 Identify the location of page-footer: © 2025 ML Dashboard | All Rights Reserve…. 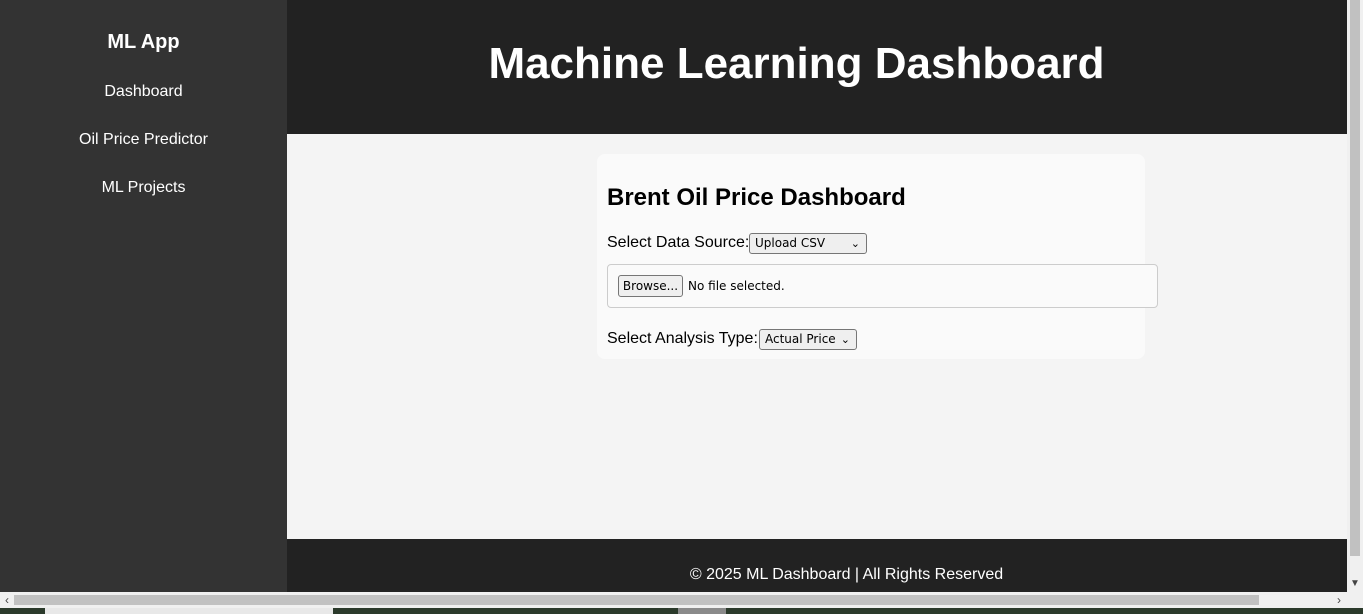
(817, 565).